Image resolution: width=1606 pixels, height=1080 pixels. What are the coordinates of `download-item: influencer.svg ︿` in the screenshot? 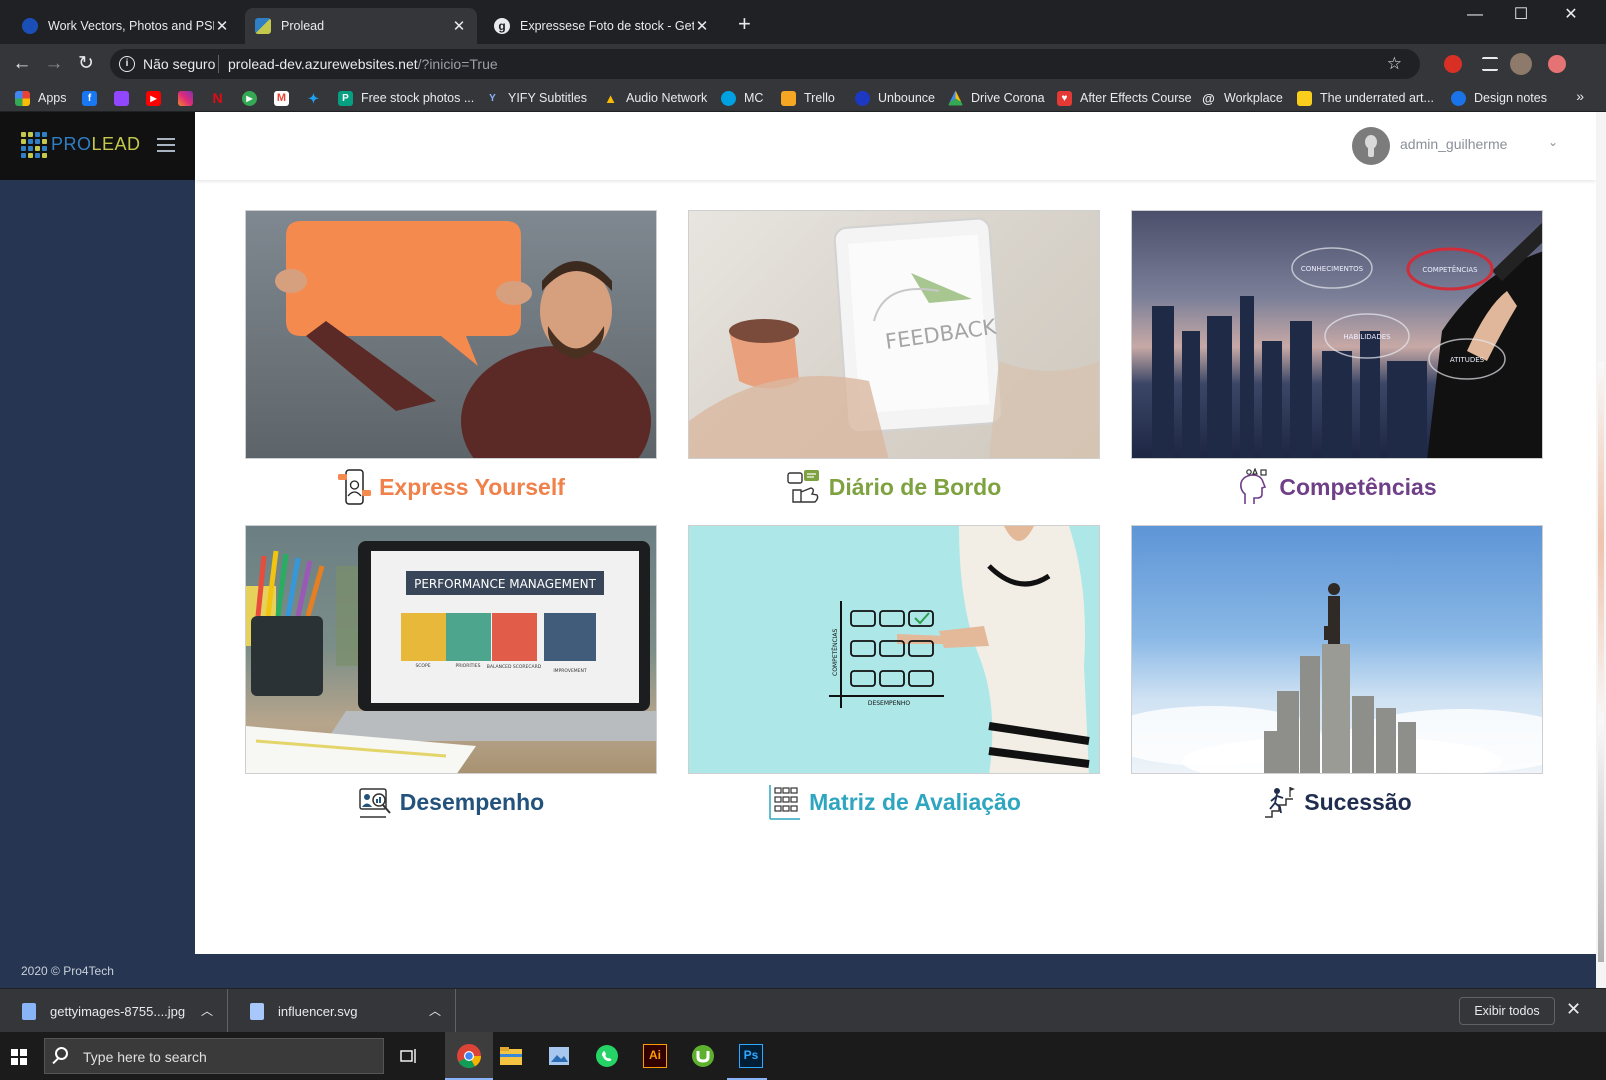 It's located at (342, 1011).